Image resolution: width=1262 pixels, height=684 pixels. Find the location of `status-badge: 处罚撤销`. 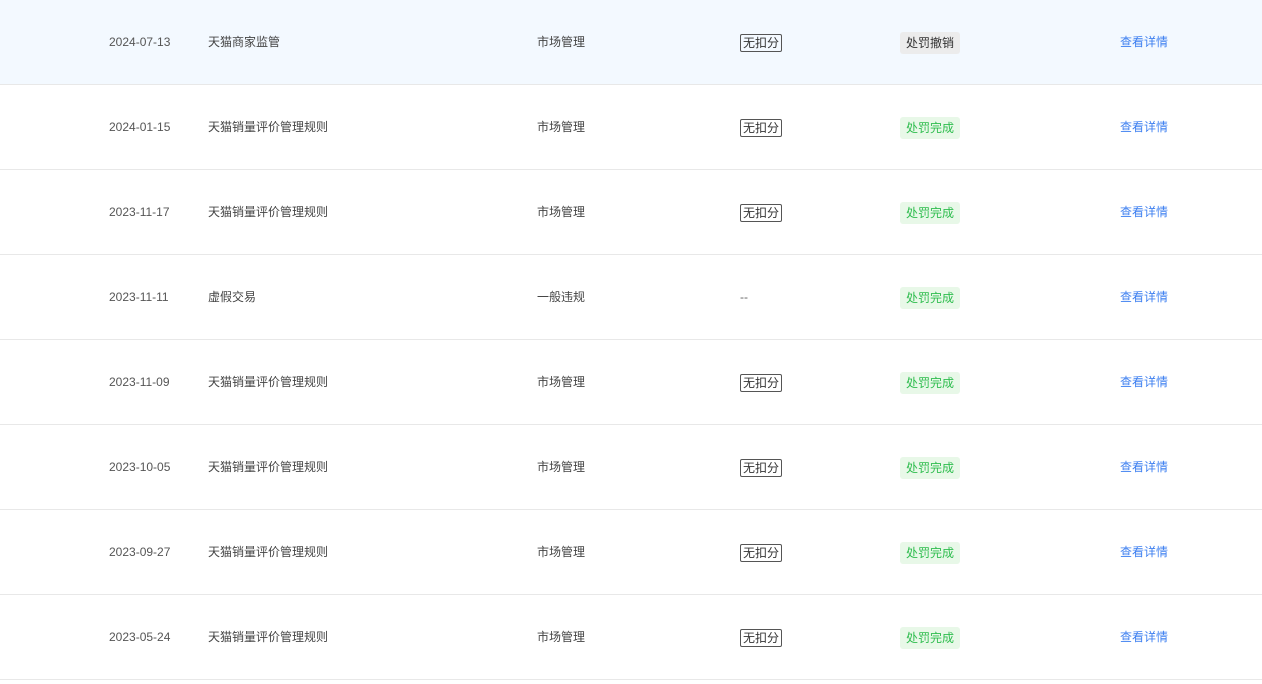

status-badge: 处罚撤销 is located at coordinates (930, 42).